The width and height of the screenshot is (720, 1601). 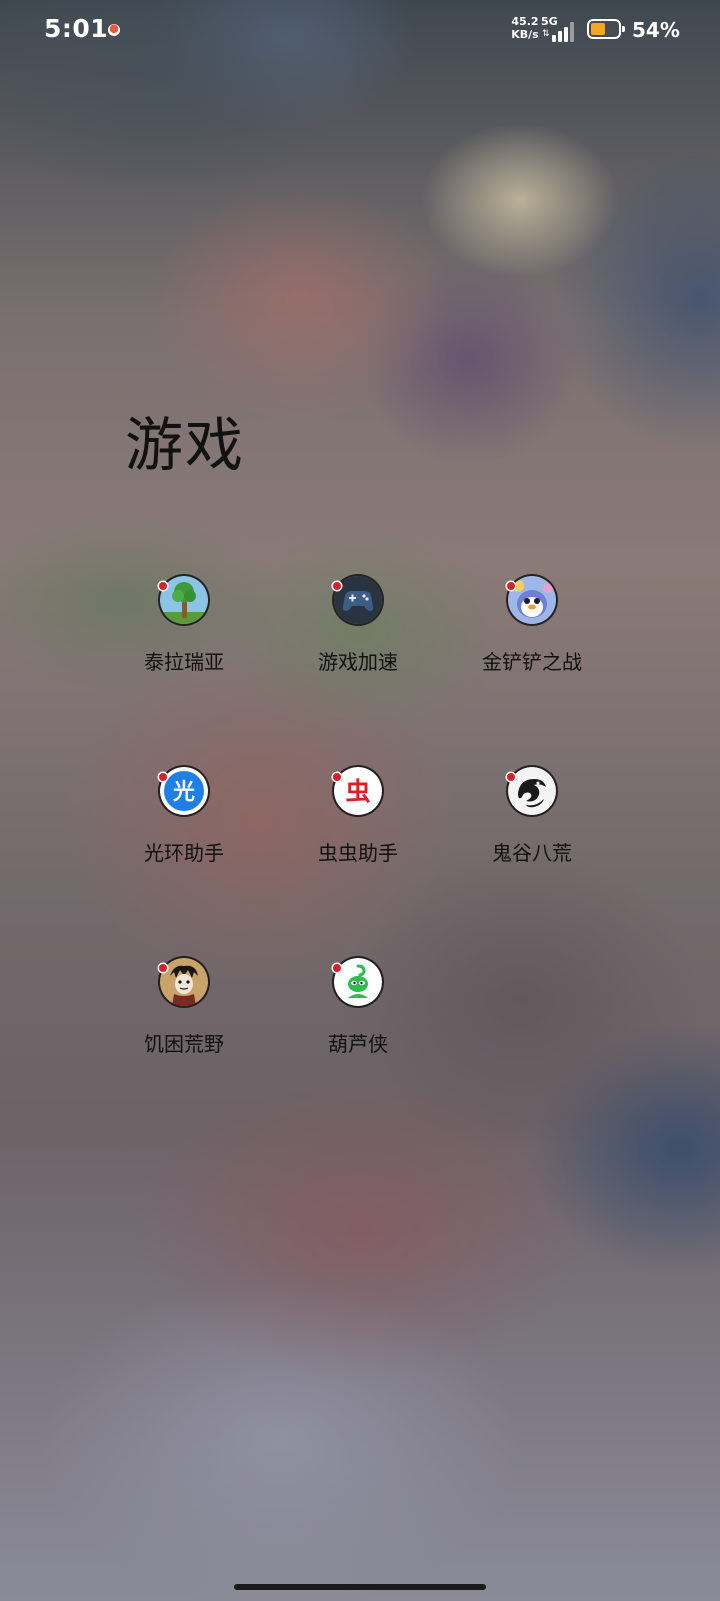 I want to click on app-golden-spatula: 金铲铲之战, so click(x=532, y=625).